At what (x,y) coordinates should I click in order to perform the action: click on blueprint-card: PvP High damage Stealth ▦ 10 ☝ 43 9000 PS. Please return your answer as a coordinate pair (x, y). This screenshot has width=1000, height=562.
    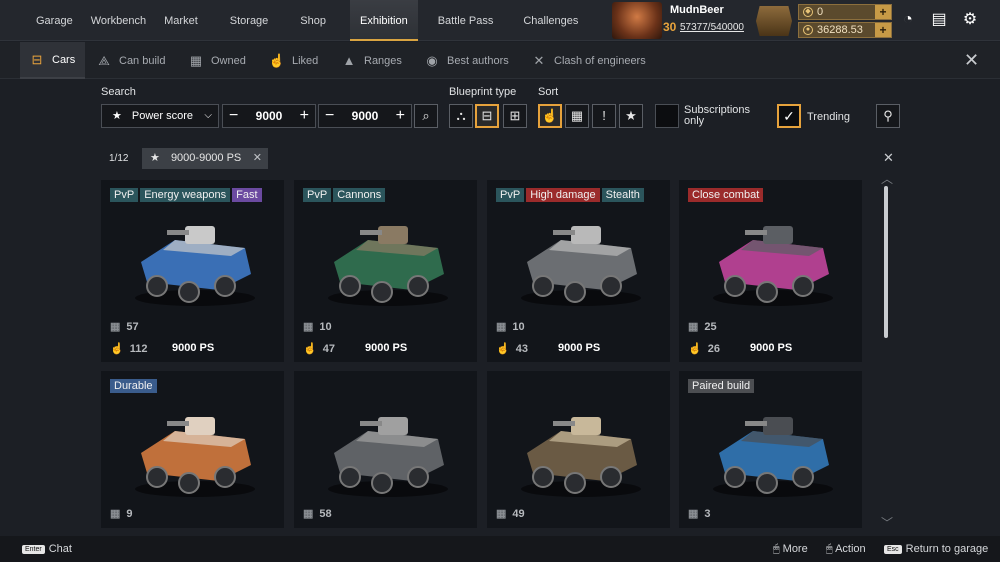
    Looking at the image, I should click on (578, 271).